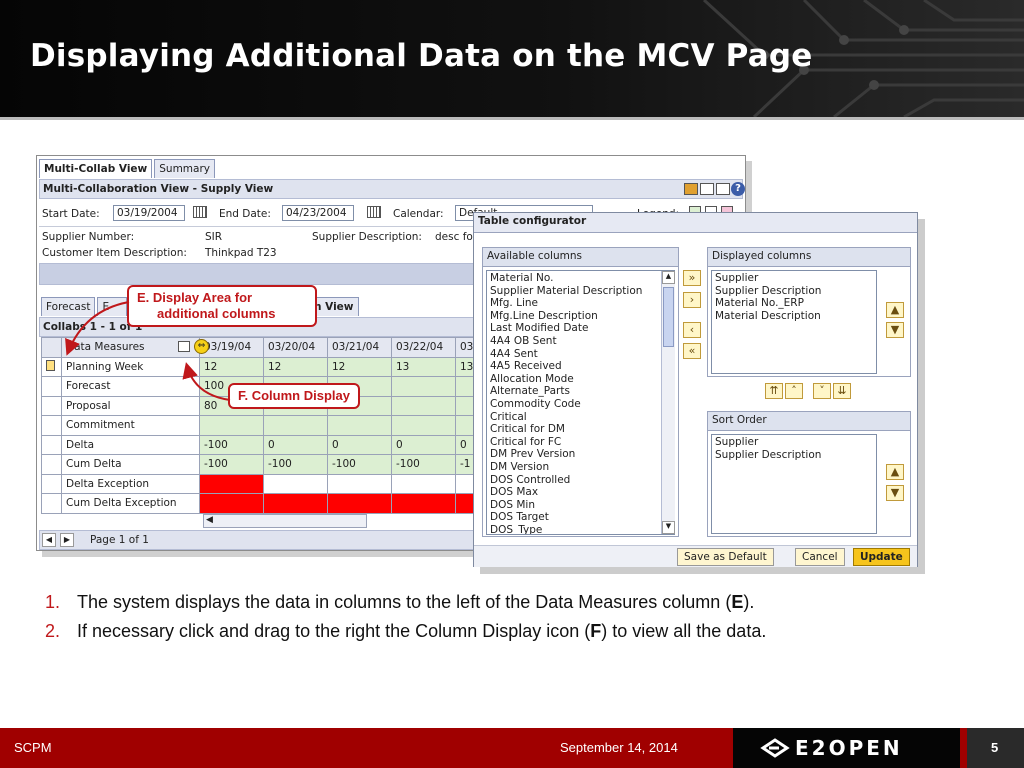 The image size is (1024, 768). Describe the element at coordinates (148, 351) in the screenshot. I see `callout-arrows` at that location.